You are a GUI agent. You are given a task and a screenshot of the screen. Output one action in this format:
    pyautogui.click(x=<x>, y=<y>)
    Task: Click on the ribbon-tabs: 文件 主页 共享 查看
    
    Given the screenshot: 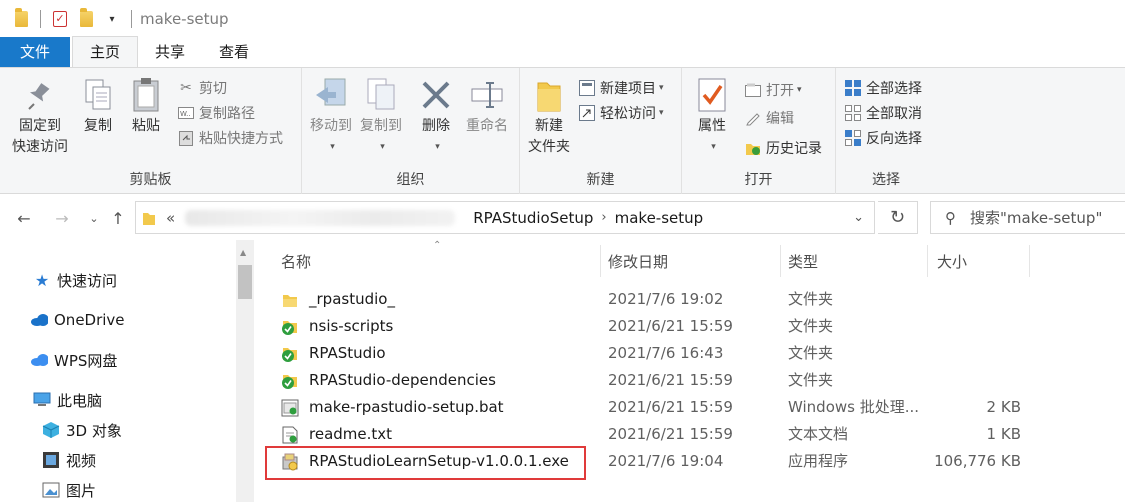 What is the action you would take?
    pyautogui.click(x=562, y=52)
    